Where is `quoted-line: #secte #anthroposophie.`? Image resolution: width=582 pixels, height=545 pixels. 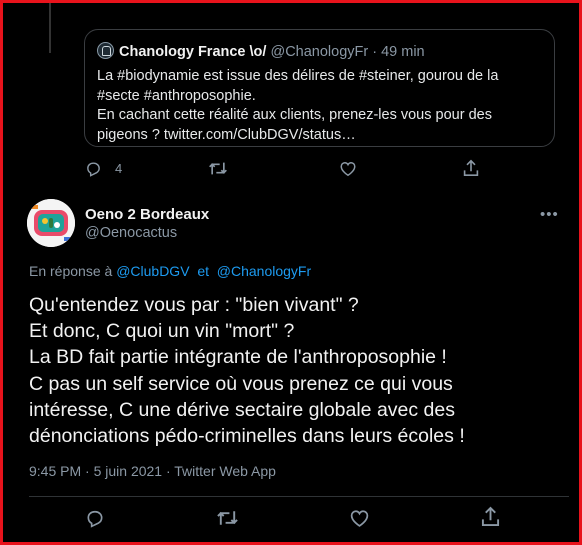 quoted-line: #secte #anthroposophie. is located at coordinates (176, 95).